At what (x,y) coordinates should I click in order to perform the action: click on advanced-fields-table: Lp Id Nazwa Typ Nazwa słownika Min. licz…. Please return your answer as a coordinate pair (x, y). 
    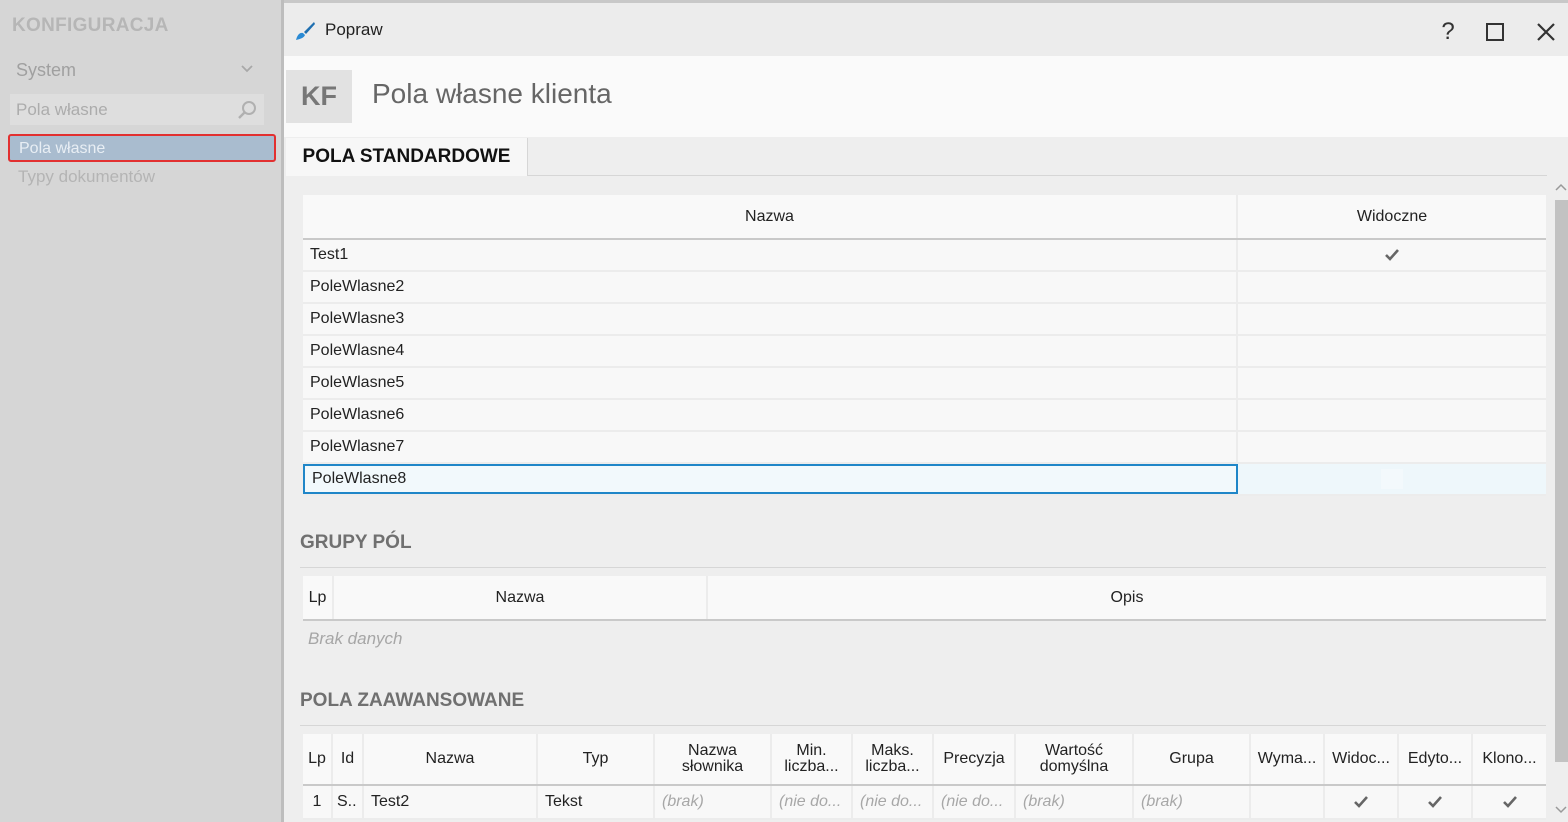
    Looking at the image, I should click on (924, 777).